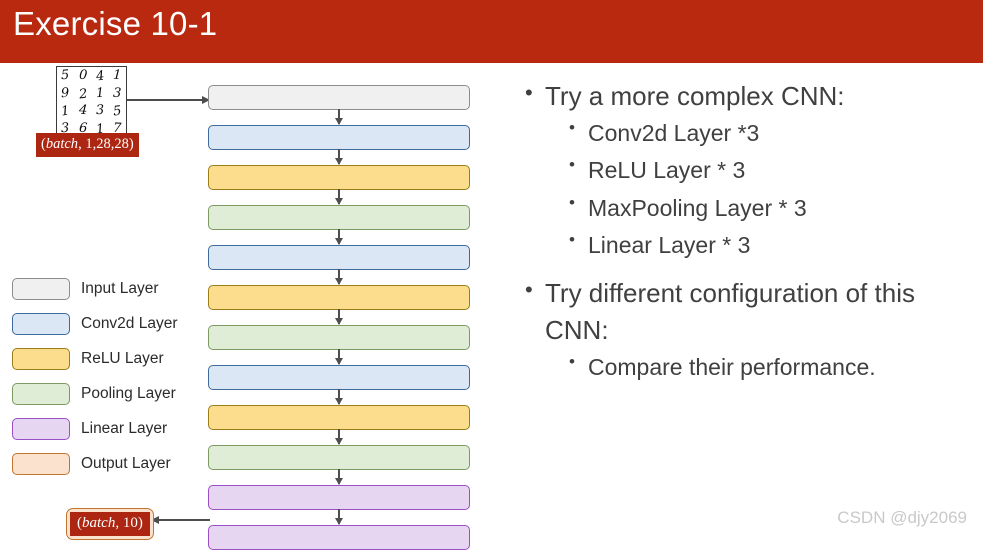 This screenshot has width=983, height=550. I want to click on legend-item: Pooling Layer, so click(104, 393).